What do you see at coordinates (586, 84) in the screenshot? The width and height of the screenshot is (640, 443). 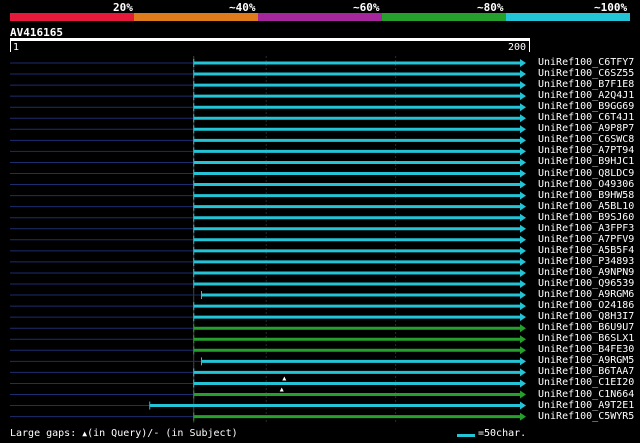 I see `hit-label: UniRef100_B7F1E8` at bounding box center [586, 84].